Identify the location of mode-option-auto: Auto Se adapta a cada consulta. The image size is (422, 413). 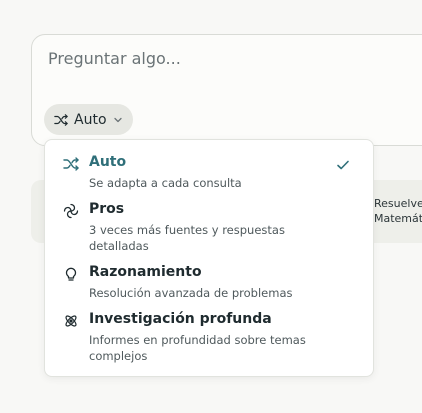
(209, 174).